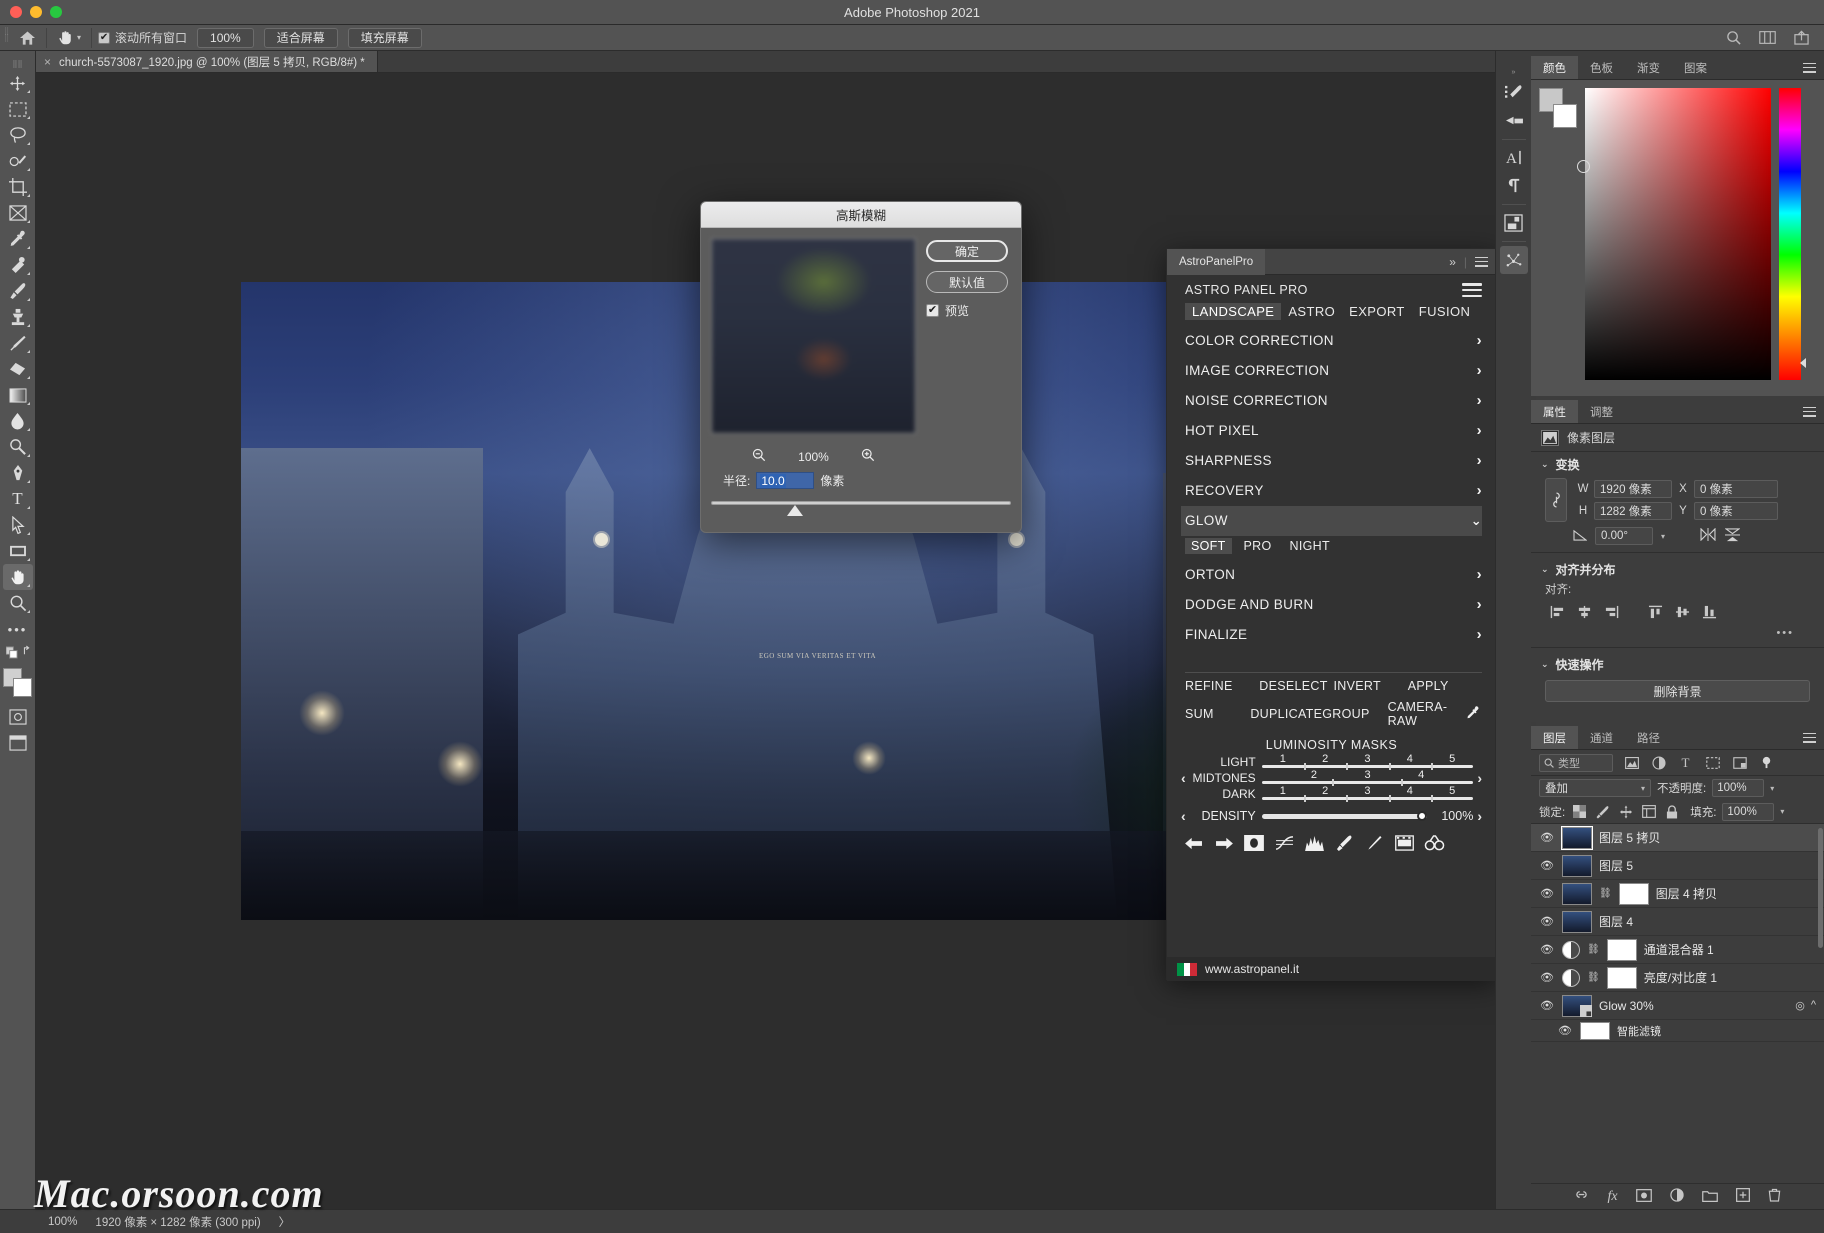 The image size is (1824, 1233). I want to click on undo-arrow-icon, so click(1194, 843).